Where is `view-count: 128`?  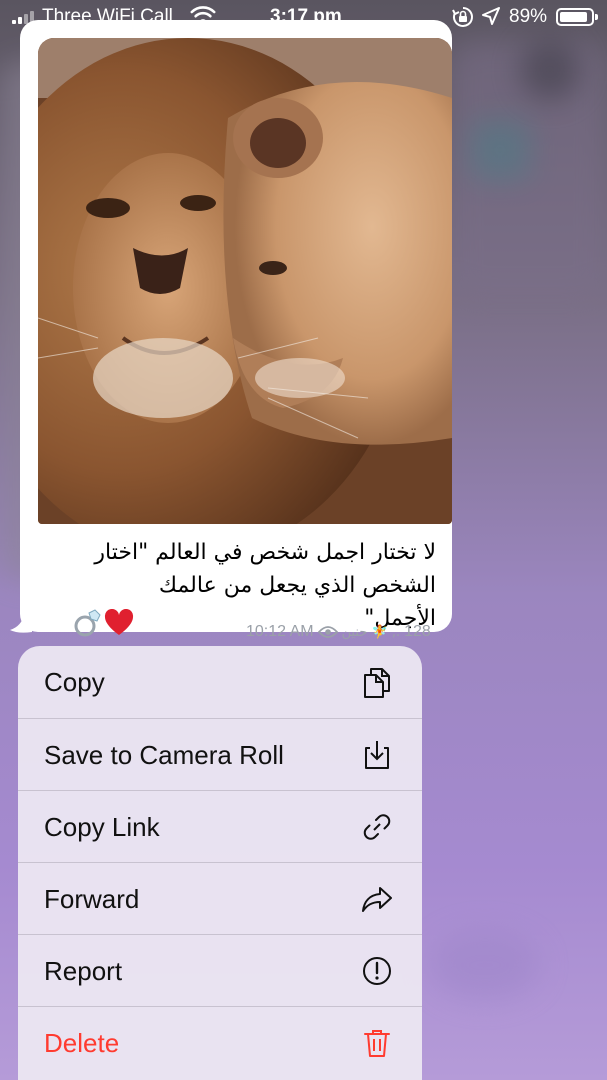
view-count: 128 is located at coordinates (417, 631).